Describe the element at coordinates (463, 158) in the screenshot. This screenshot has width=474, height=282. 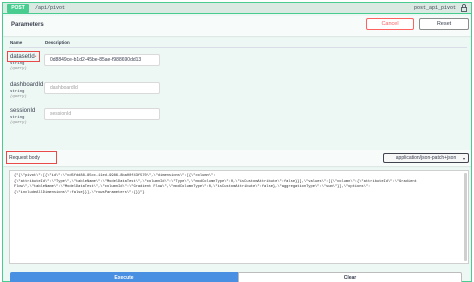
I see `chevron-down-icon: ▾` at that location.